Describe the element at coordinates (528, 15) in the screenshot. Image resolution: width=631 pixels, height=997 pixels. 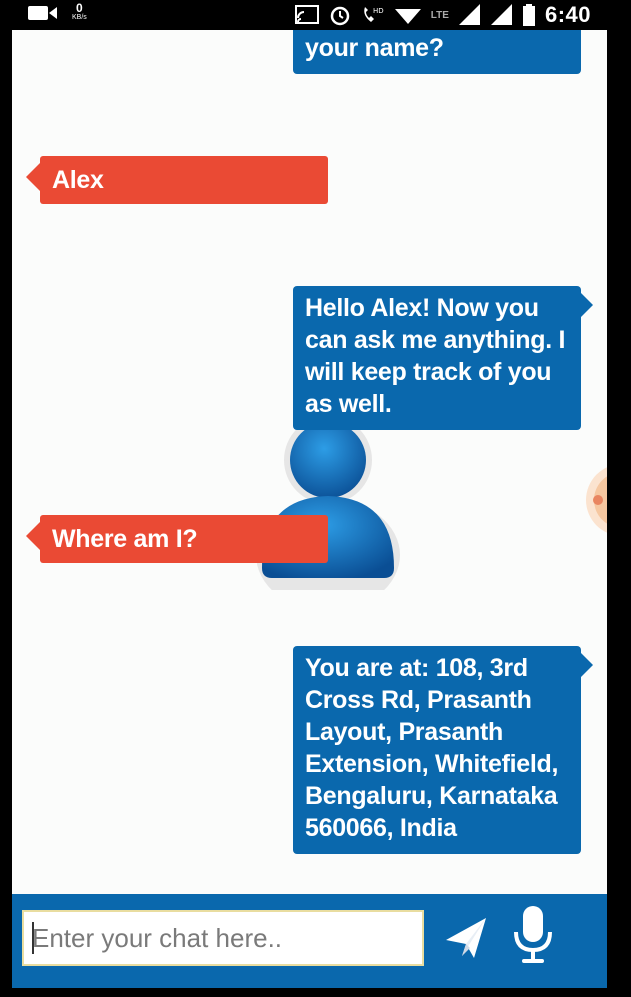
I see `battery-icon` at that location.